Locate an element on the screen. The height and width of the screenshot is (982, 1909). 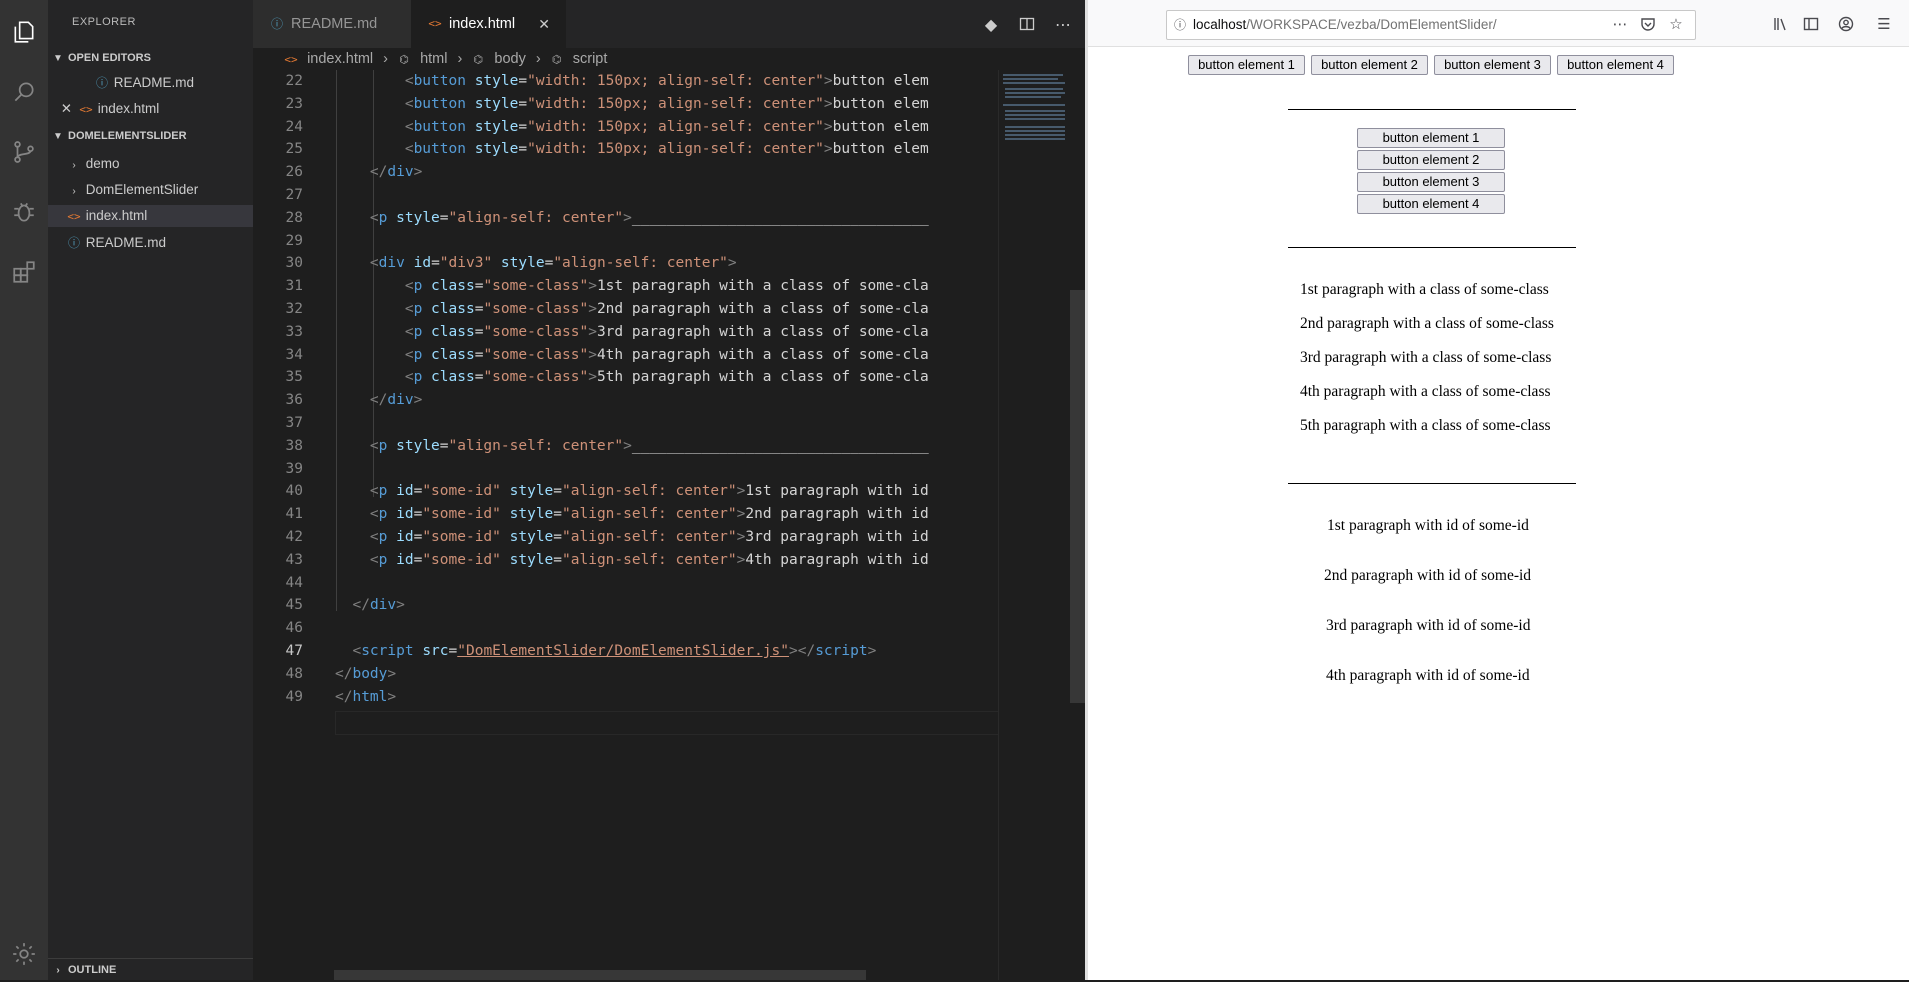
id-paragraph: 3rd paragraph with id of some-id is located at coordinates (1428, 625).